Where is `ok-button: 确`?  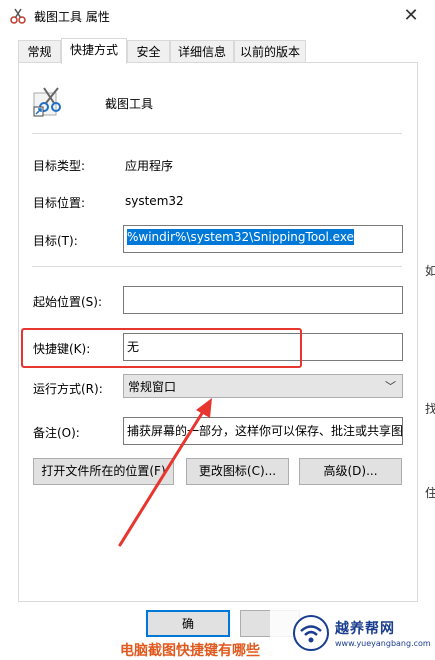
ok-button: 确 is located at coordinates (188, 623).